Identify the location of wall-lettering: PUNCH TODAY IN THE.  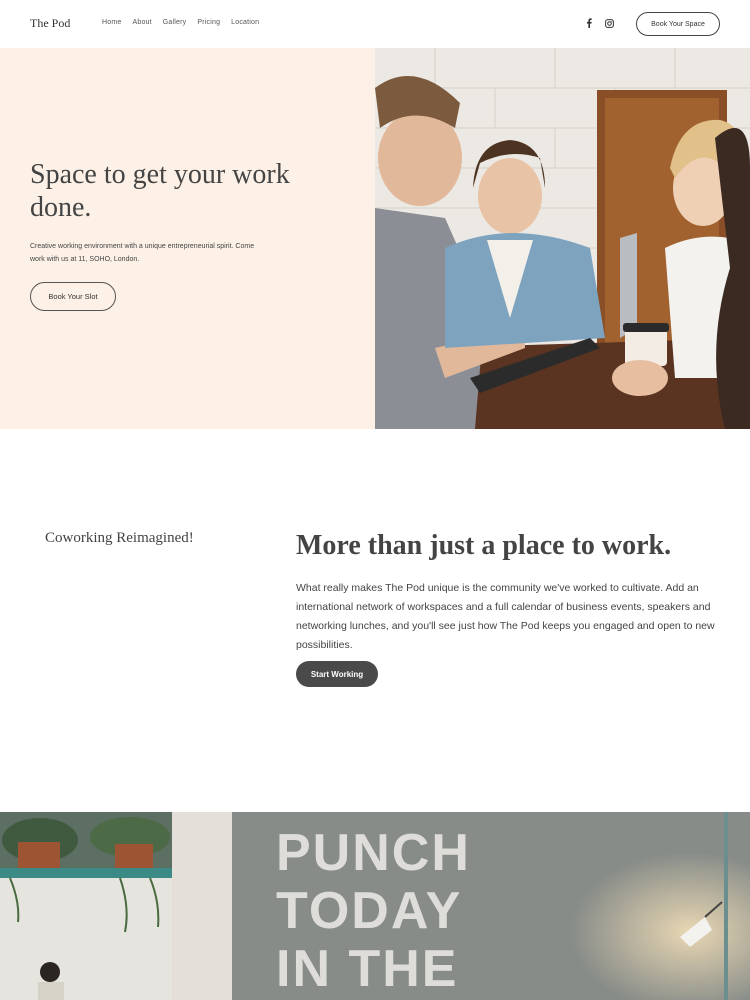
(373, 911).